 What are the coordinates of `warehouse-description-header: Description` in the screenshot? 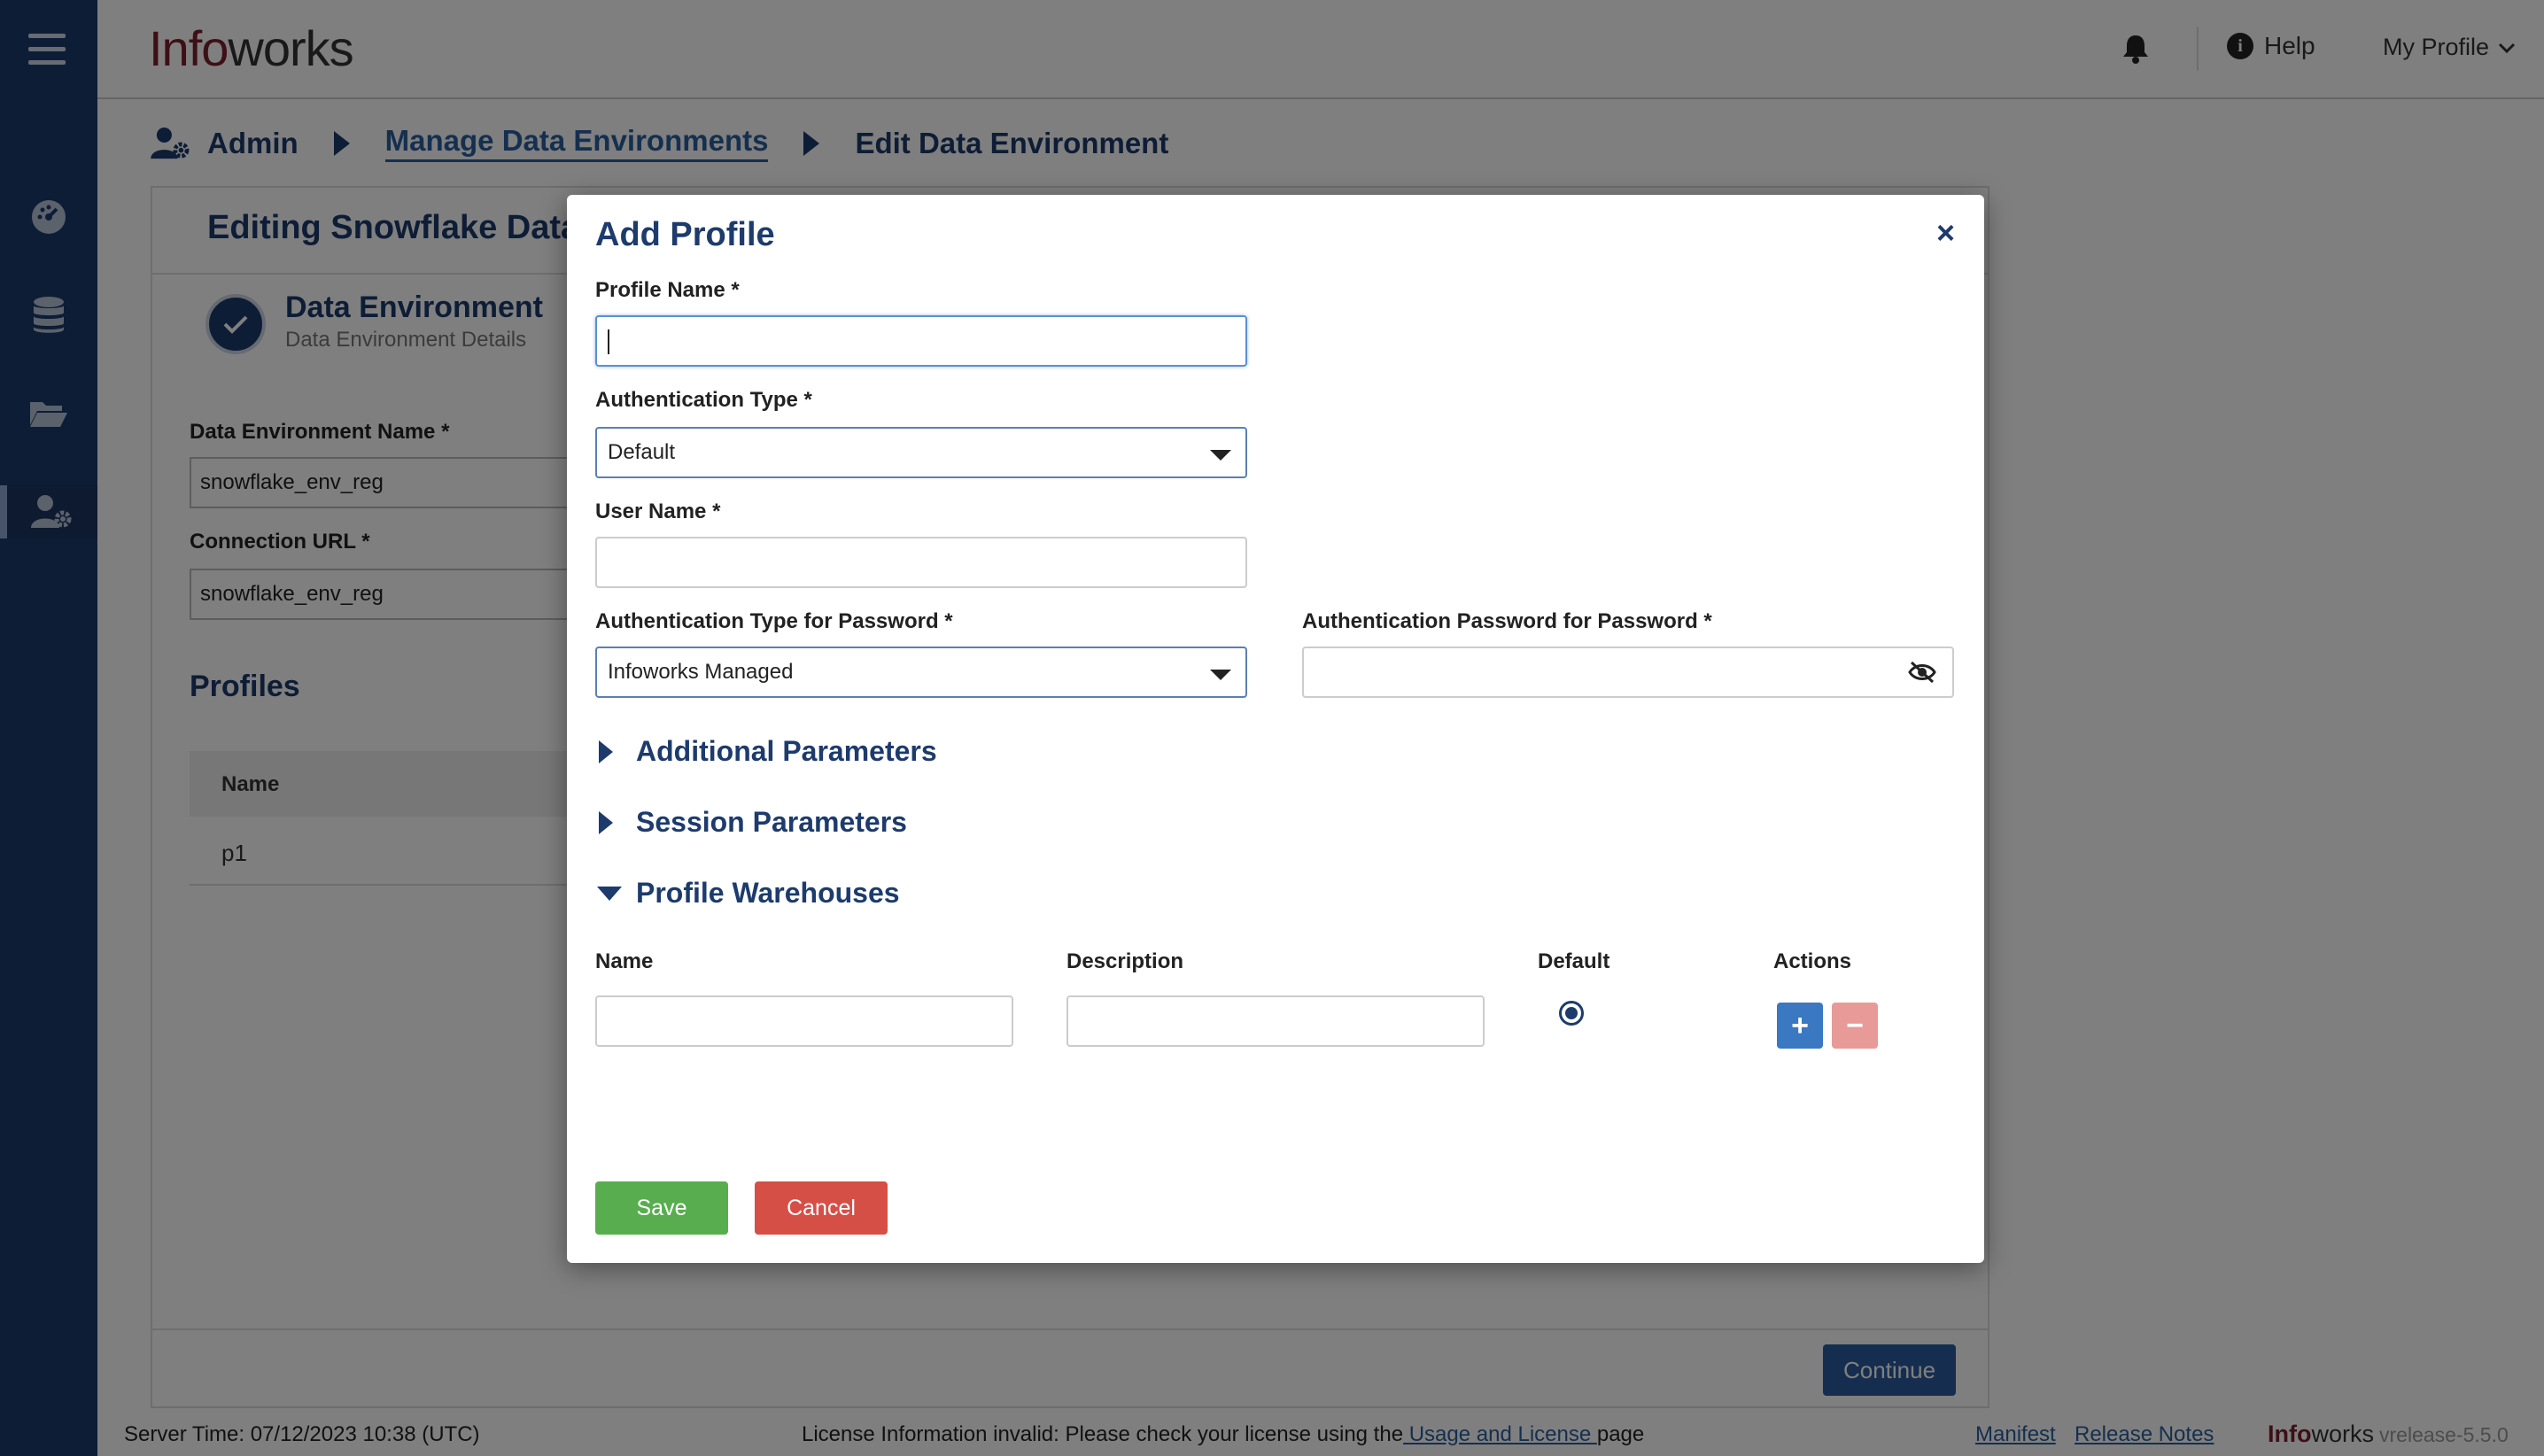 It's located at (1125, 961).